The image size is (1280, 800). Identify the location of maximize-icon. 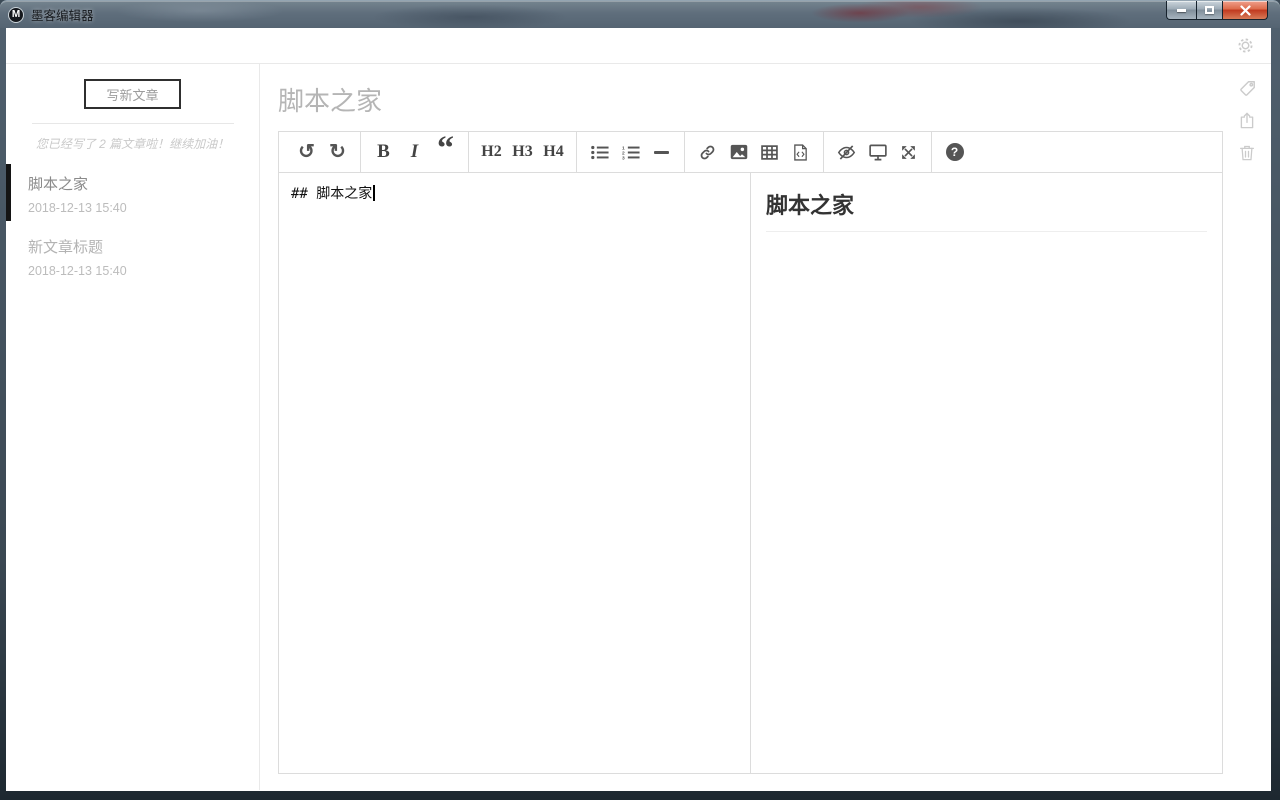
(1209, 10).